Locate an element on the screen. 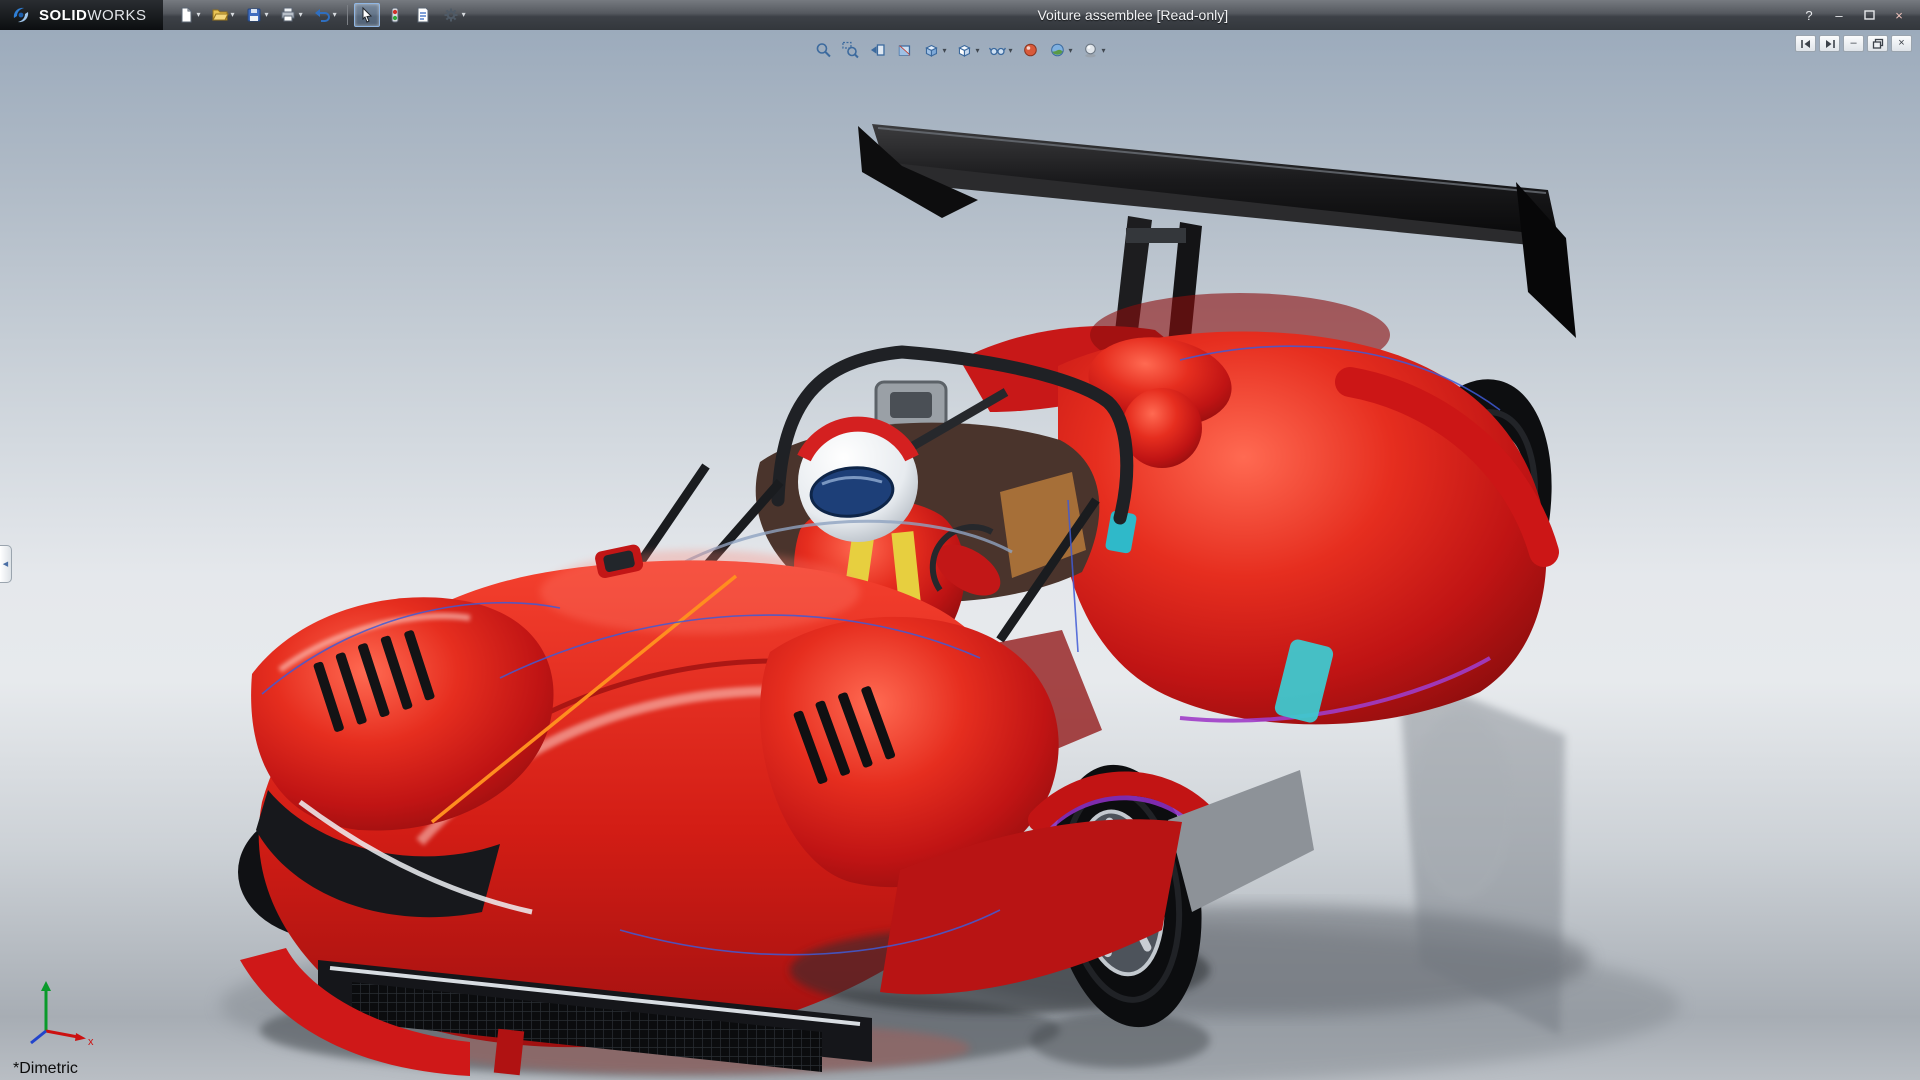 This screenshot has width=1920, height=1080. edit-appearance-button is located at coordinates (1031, 50).